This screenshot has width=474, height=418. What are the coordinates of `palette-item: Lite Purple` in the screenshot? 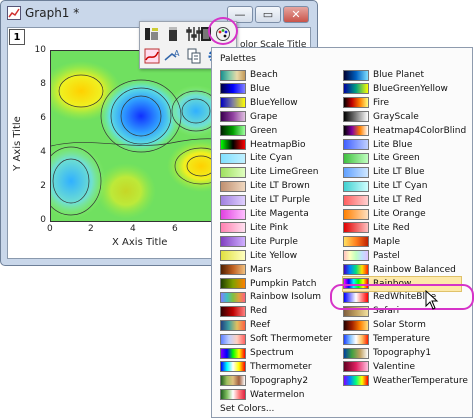 It's located at (259, 242).